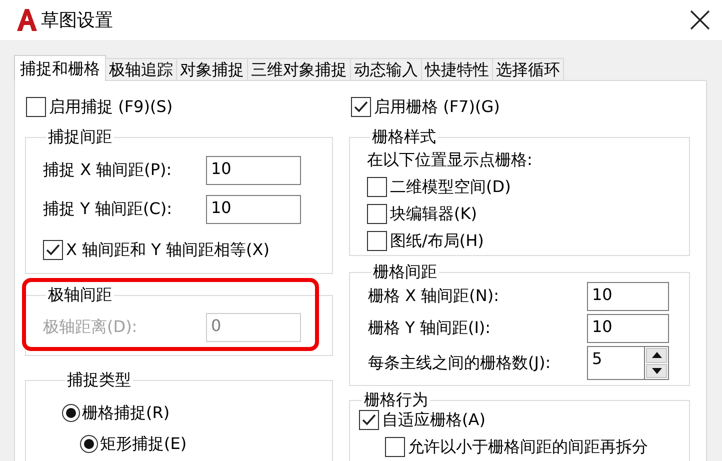  What do you see at coordinates (80, 295) in the screenshot?
I see `group-title: 极轴间距` at bounding box center [80, 295].